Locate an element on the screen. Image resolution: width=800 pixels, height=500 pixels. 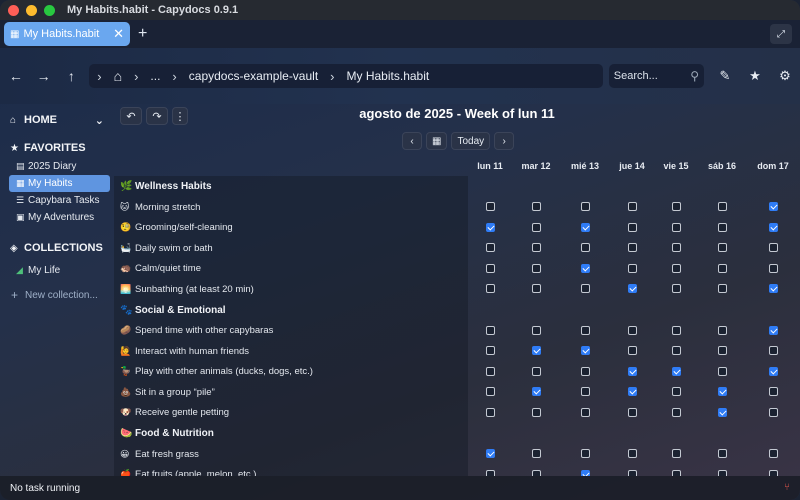
zoom-window-button is located at coordinates (49, 10).